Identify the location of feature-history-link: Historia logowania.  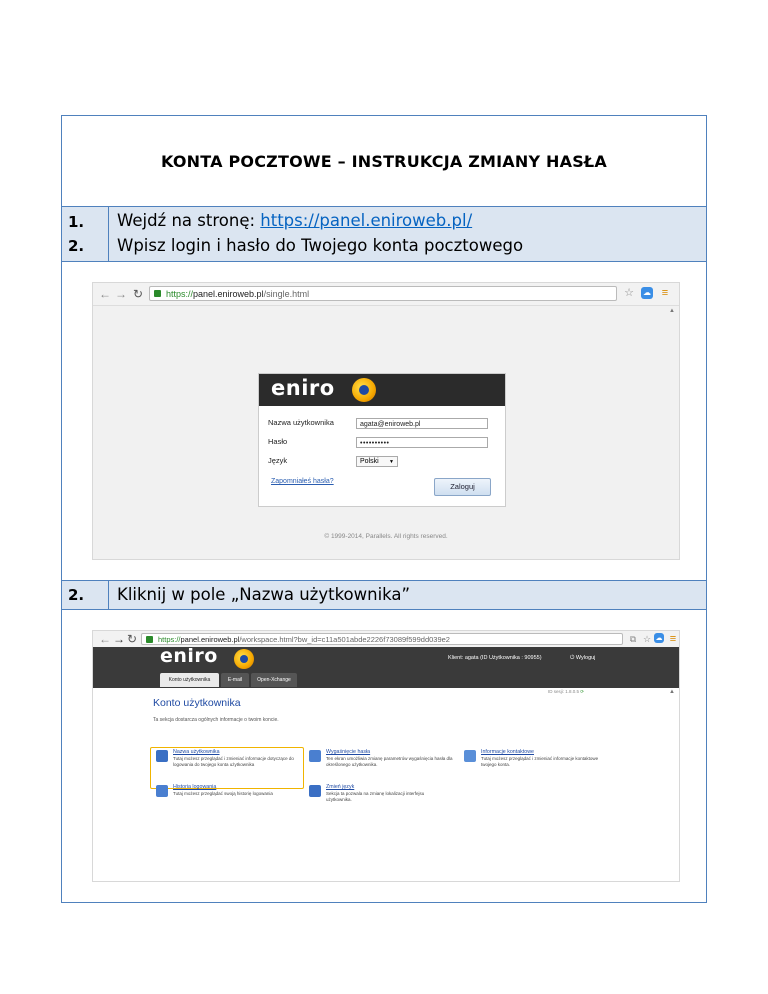
(194, 787).